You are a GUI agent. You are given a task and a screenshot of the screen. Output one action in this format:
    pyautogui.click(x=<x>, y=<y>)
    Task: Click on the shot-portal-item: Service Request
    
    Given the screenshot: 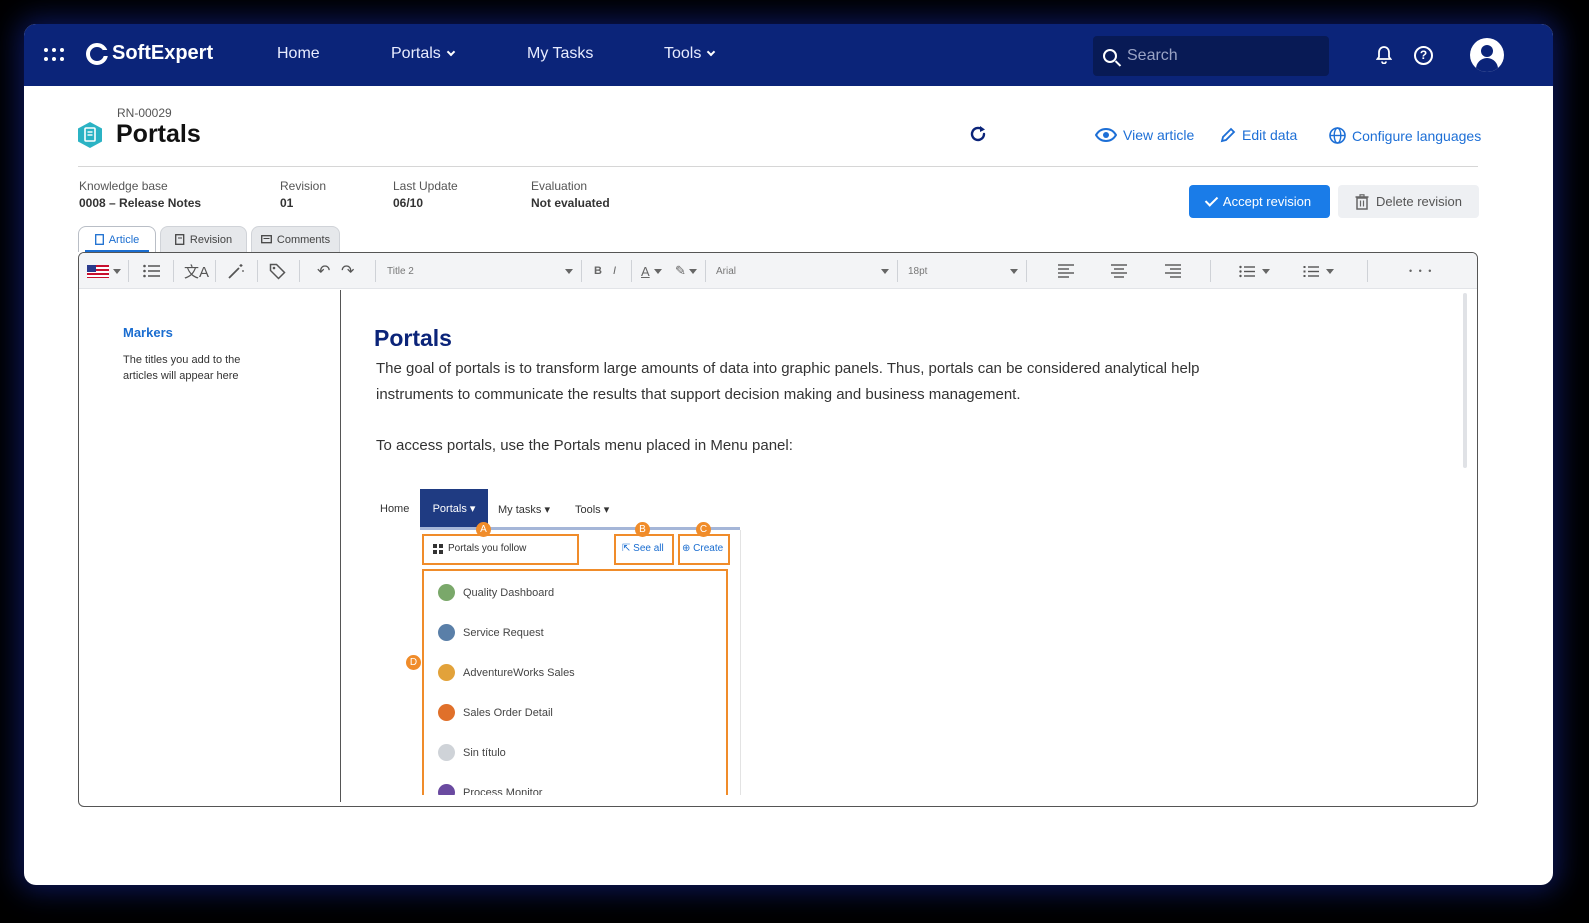 What is the action you would take?
    pyautogui.click(x=491, y=632)
    